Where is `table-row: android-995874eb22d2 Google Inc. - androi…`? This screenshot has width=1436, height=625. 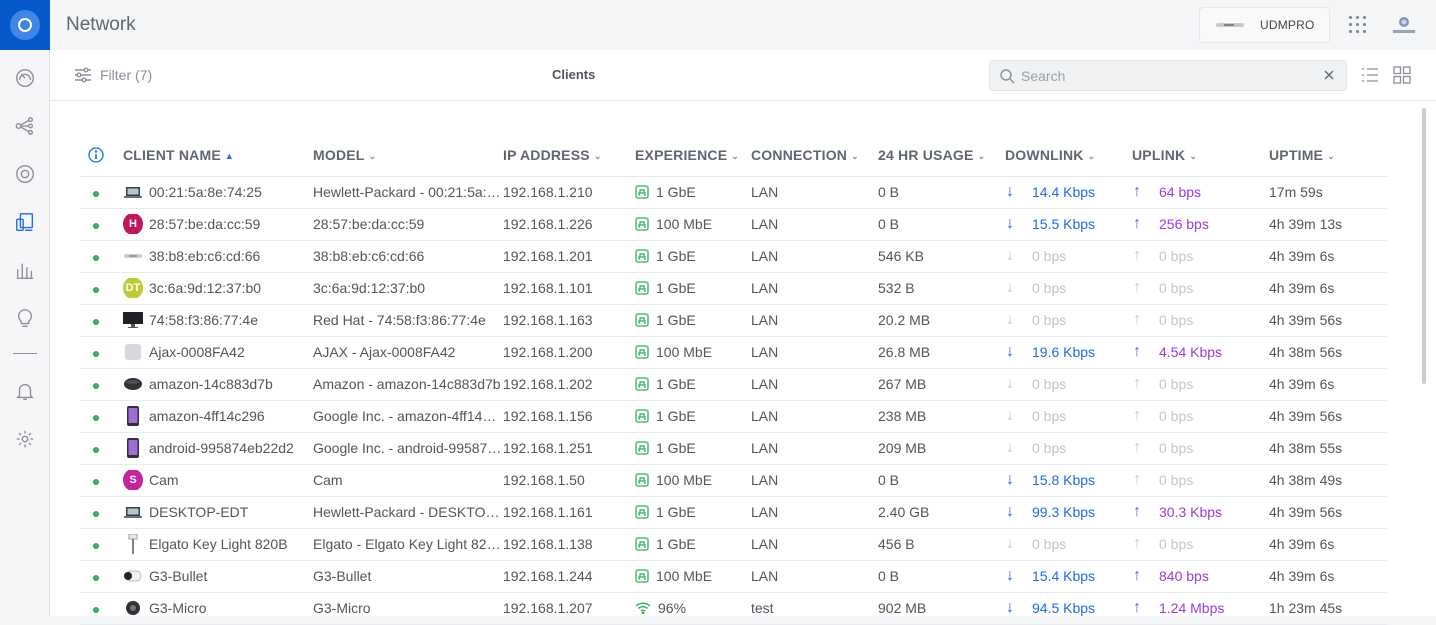
table-row: android-995874eb22d2 Google Inc. - androi… is located at coordinates (733, 448).